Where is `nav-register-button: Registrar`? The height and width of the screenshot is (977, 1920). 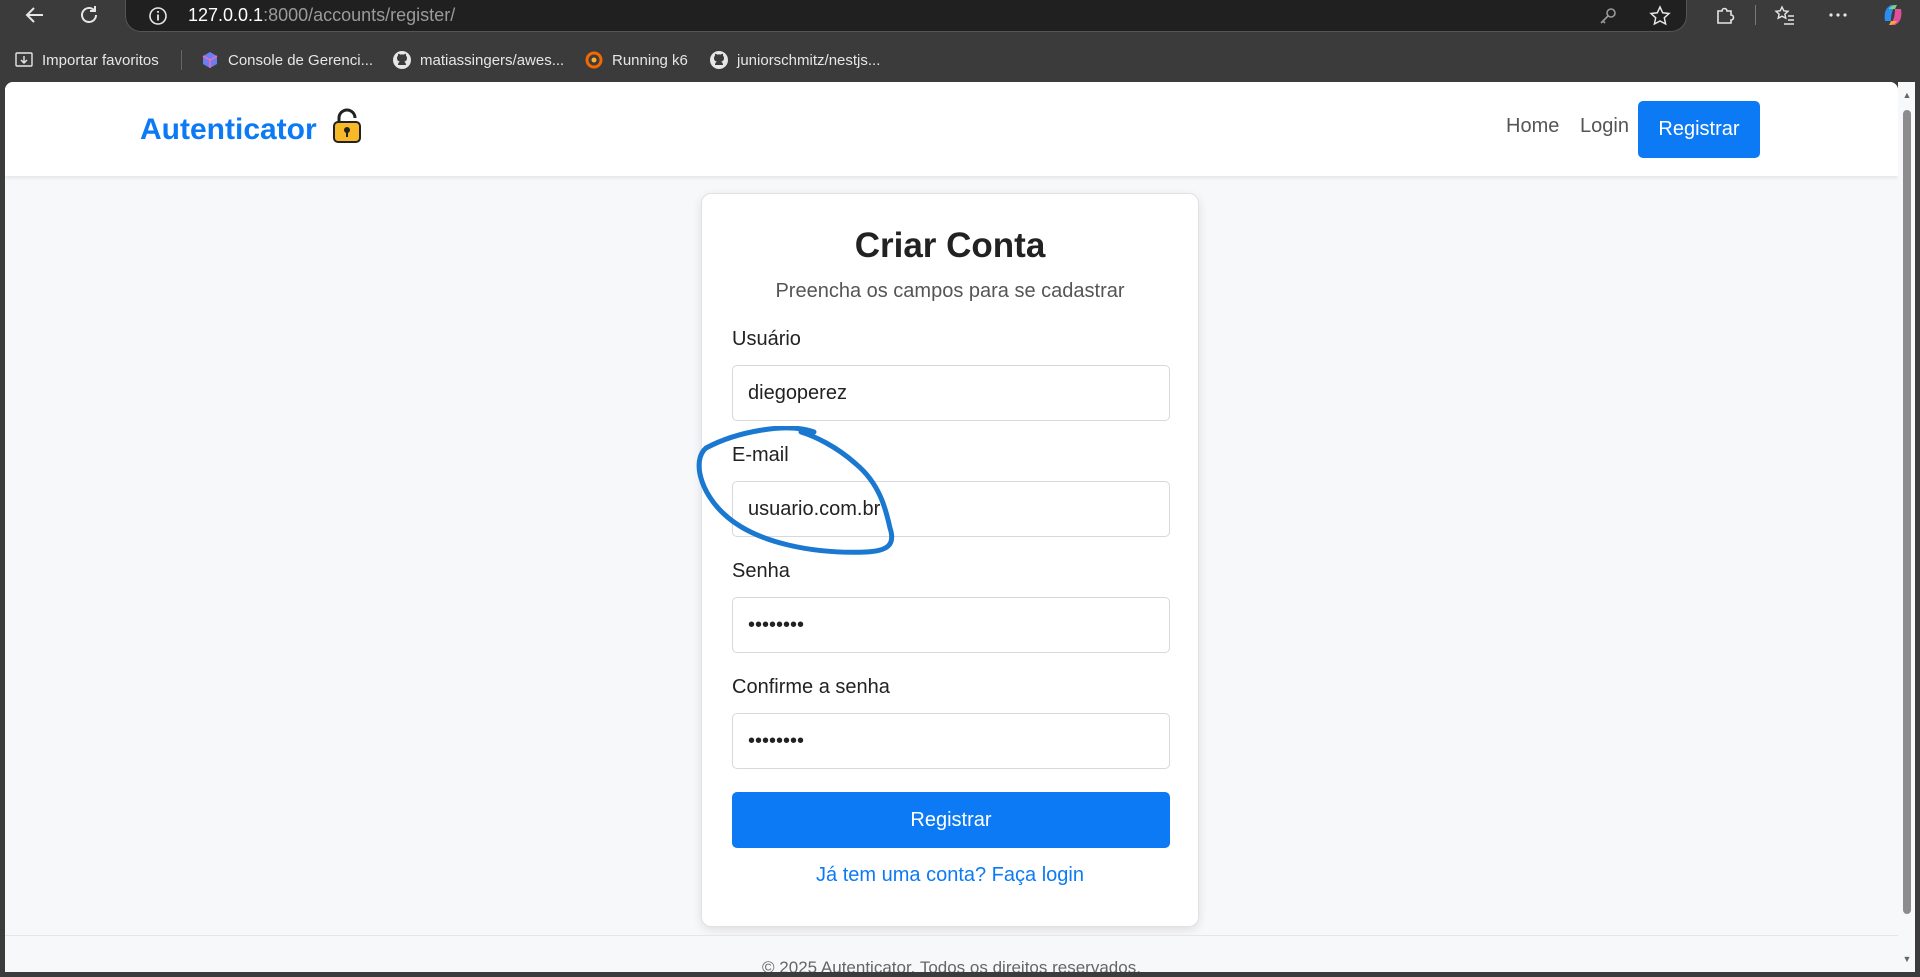
nav-register-button: Registrar is located at coordinates (1699, 129).